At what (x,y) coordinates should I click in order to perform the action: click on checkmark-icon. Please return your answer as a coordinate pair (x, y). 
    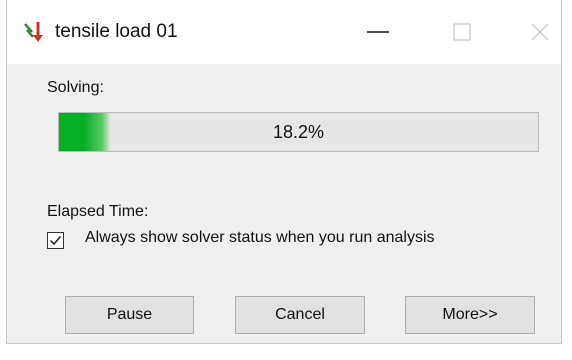
    Looking at the image, I should click on (55, 241).